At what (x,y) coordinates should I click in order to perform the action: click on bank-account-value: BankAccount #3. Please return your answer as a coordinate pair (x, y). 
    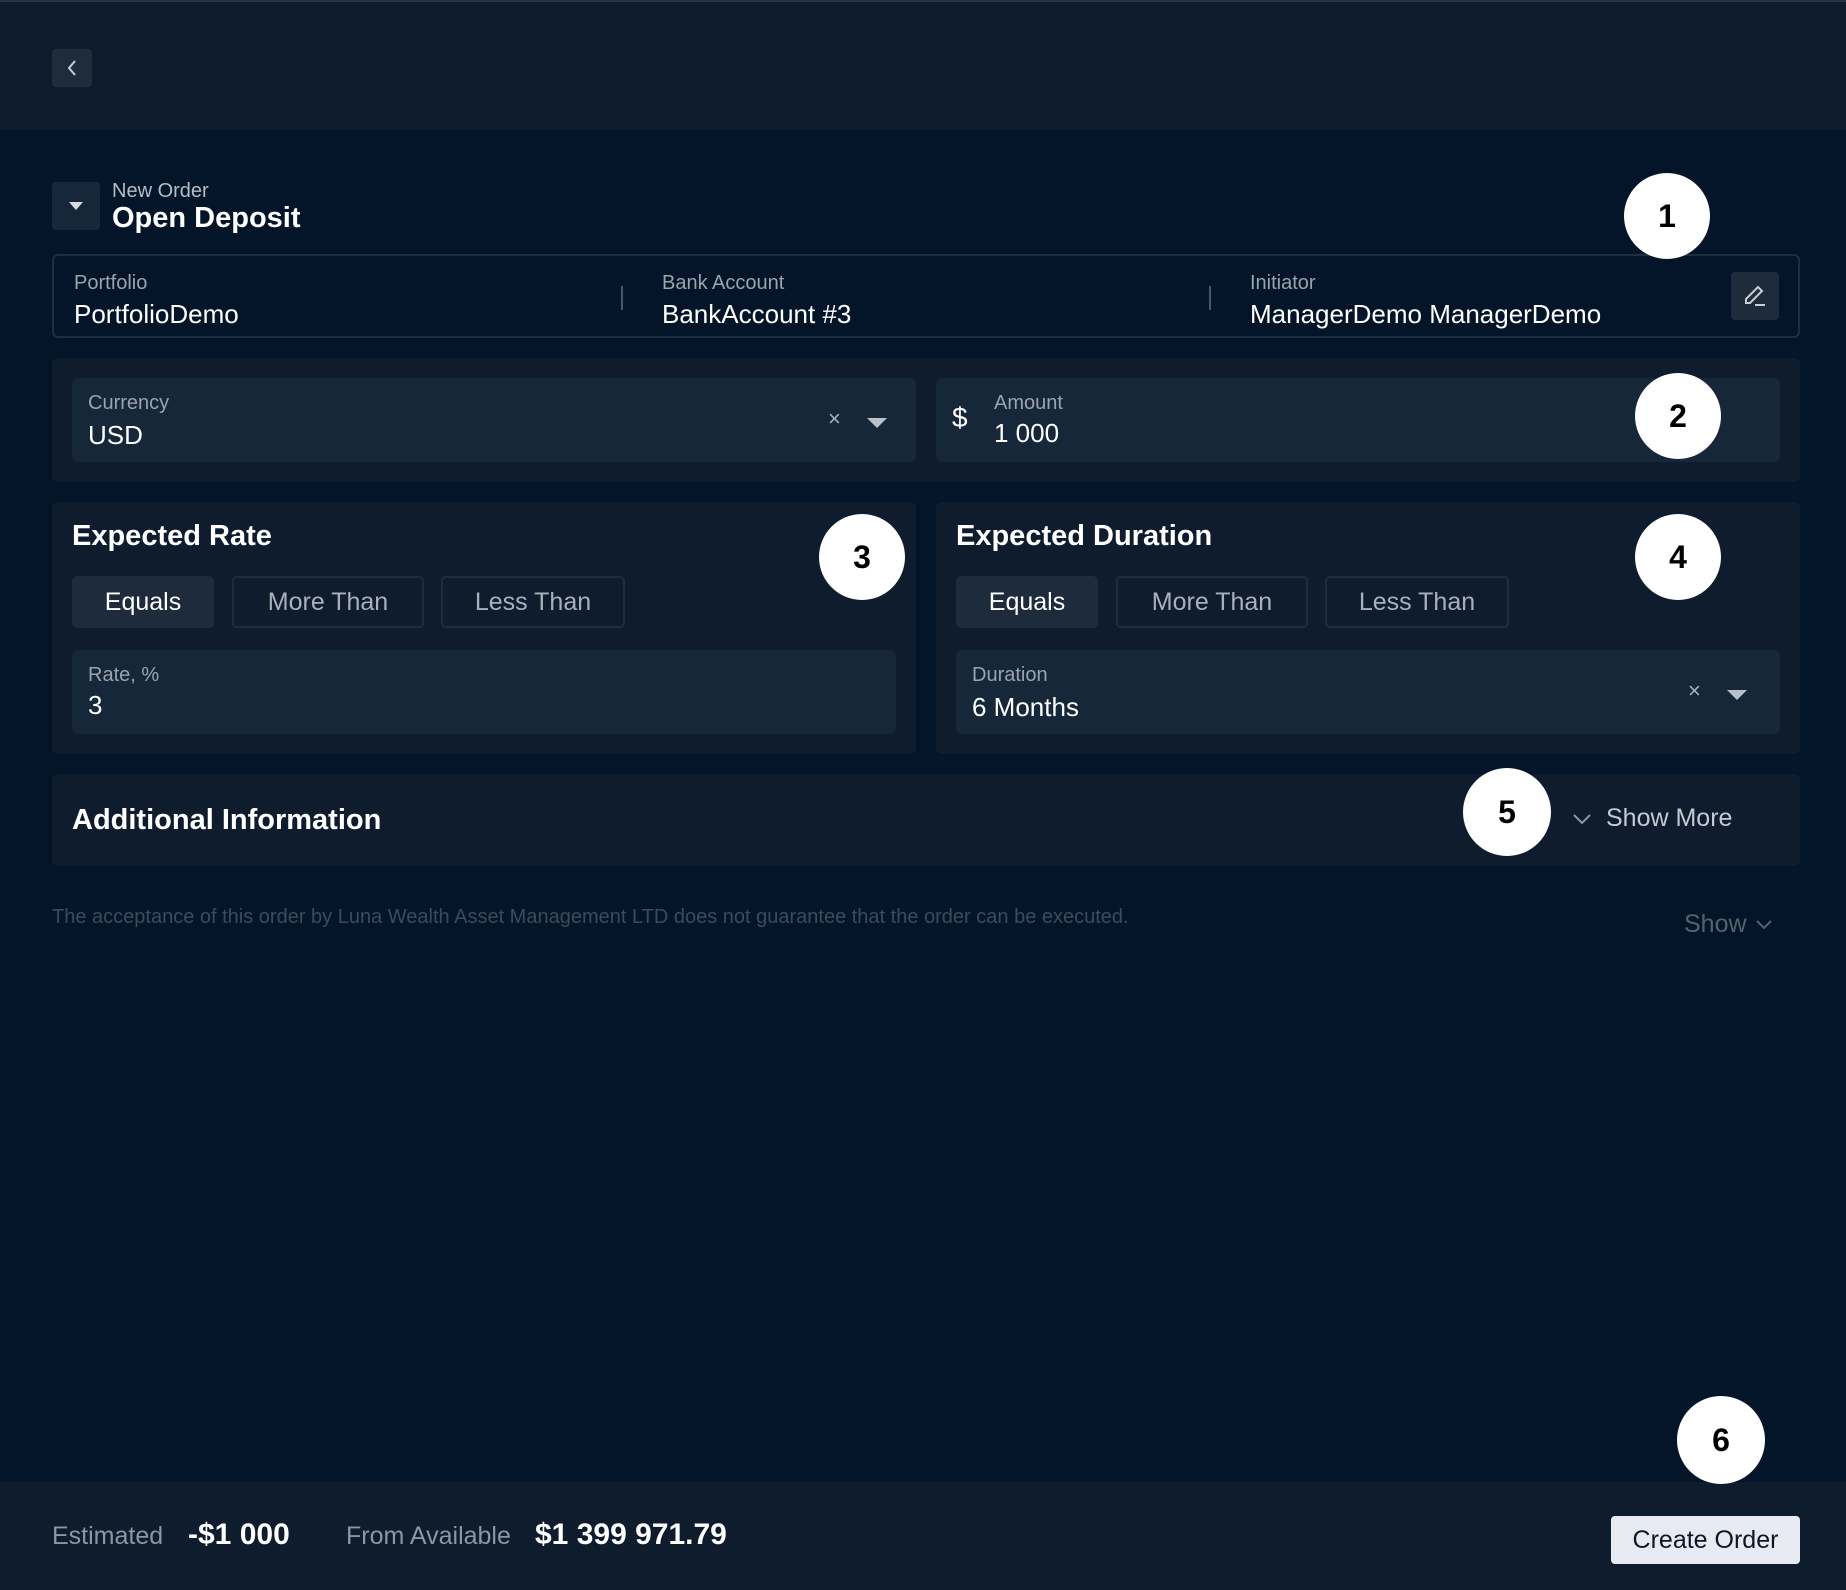
    Looking at the image, I should click on (757, 314).